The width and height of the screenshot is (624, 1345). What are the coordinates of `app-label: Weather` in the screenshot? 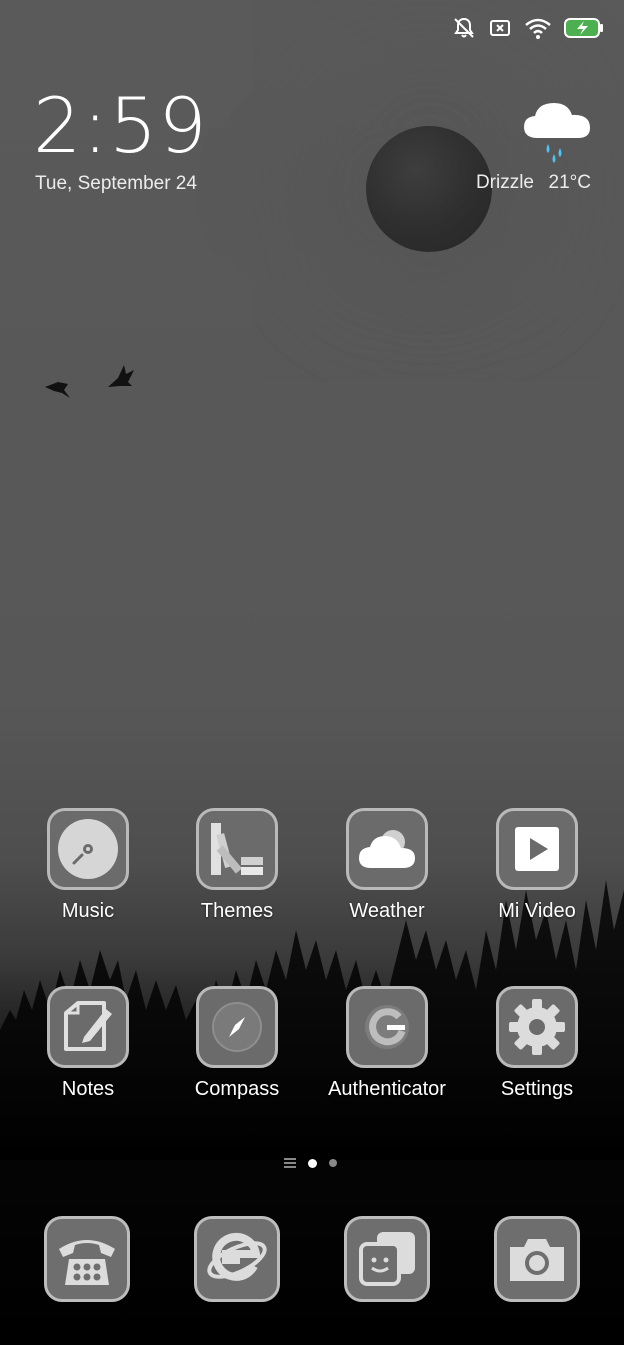 It's located at (387, 911).